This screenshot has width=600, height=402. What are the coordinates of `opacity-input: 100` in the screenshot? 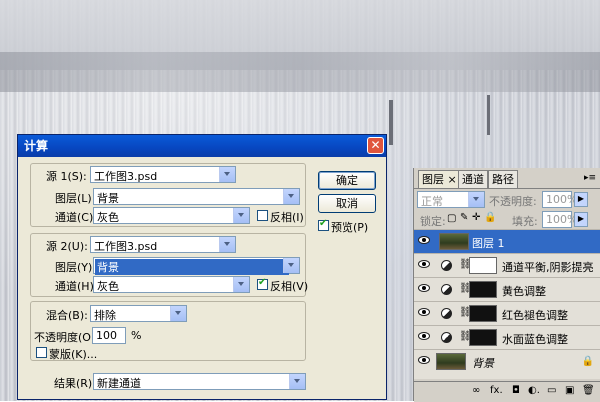 It's located at (109, 335).